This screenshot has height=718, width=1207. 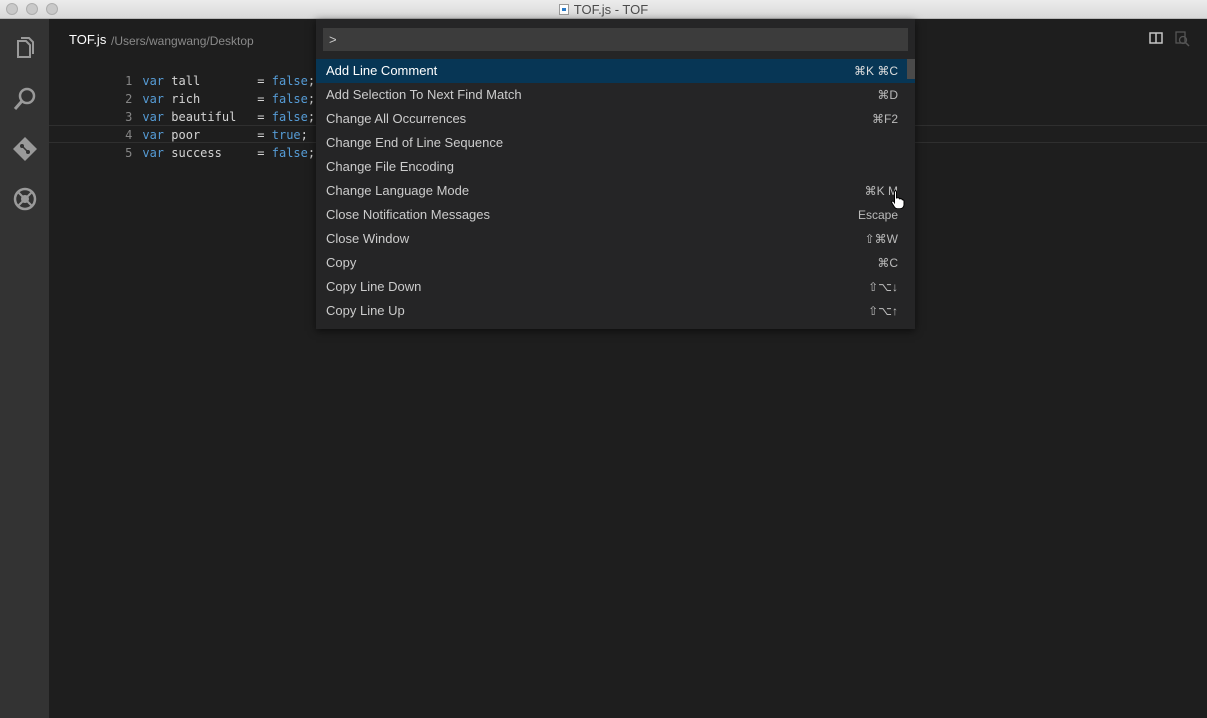 I want to click on command-label: Copy Line Down, so click(x=374, y=286).